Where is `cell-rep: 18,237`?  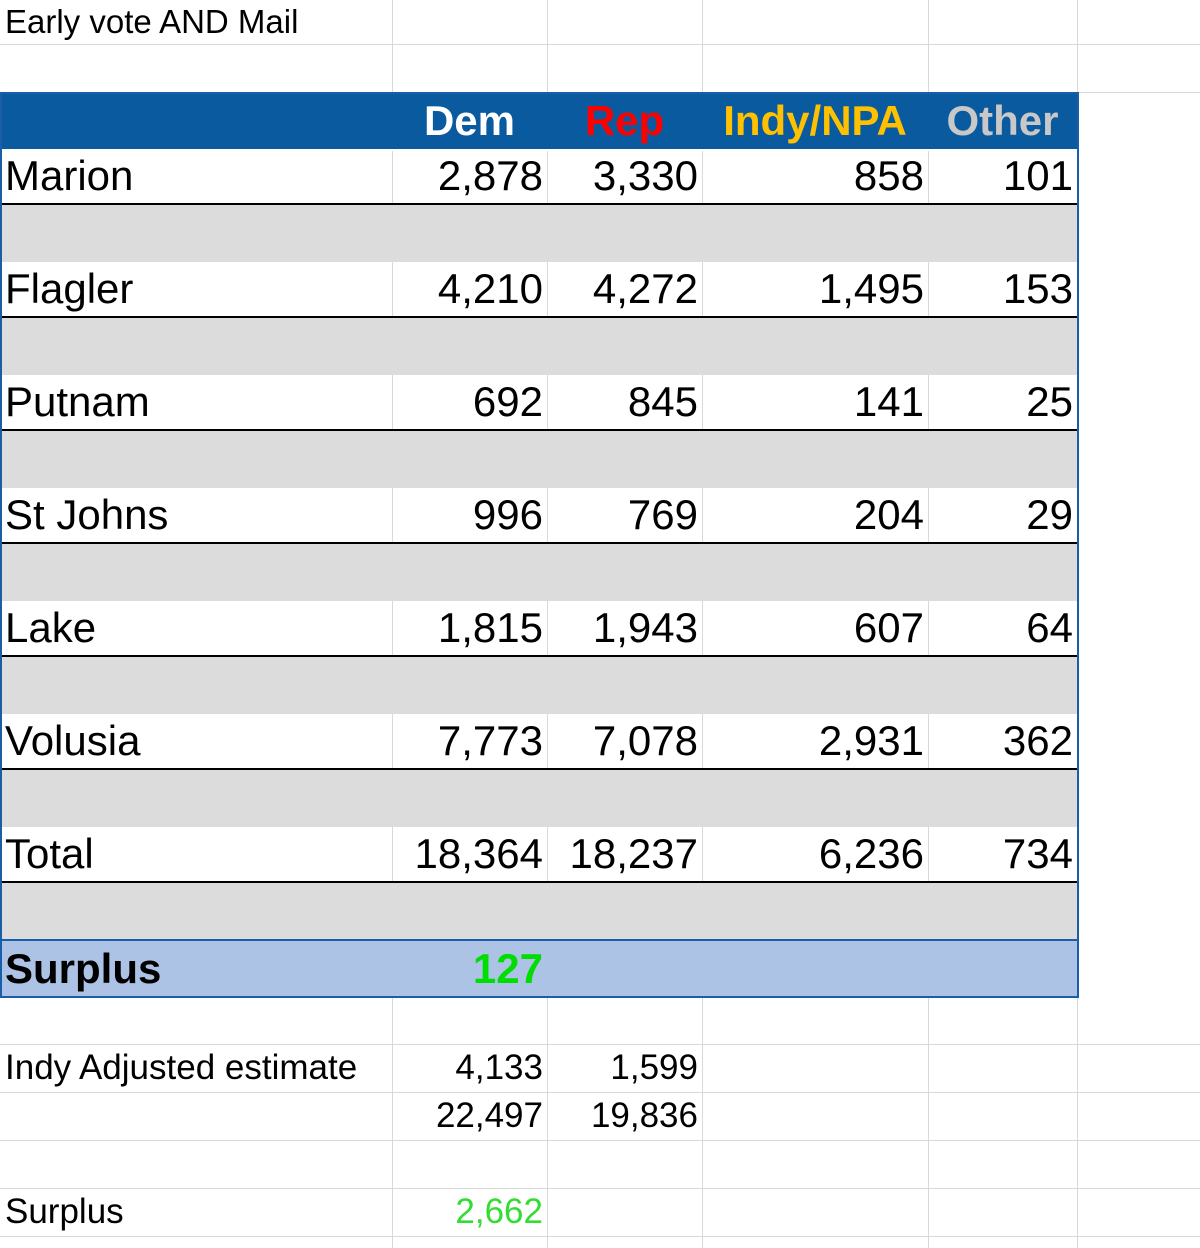
cell-rep: 18,237 is located at coordinates (624, 854).